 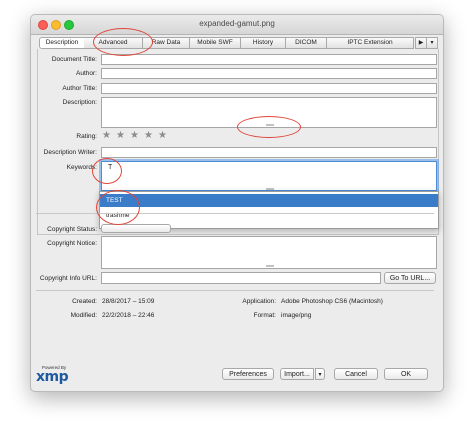 I want to click on description-writer-label: Description Writer:, so click(x=70, y=152).